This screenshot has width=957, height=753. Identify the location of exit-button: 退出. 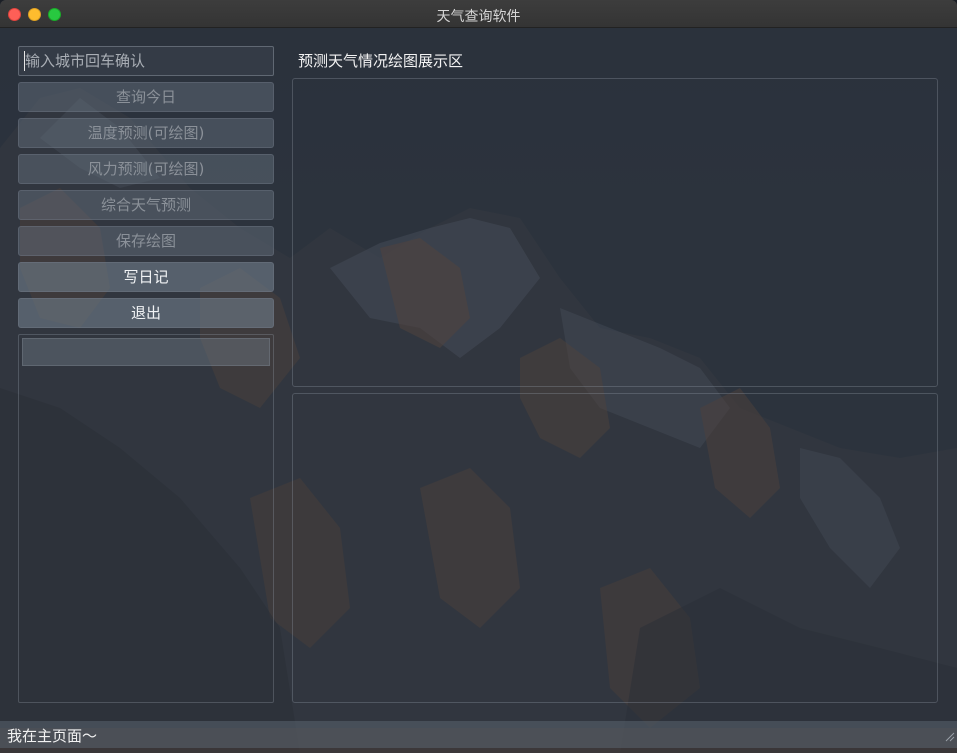
(146, 313).